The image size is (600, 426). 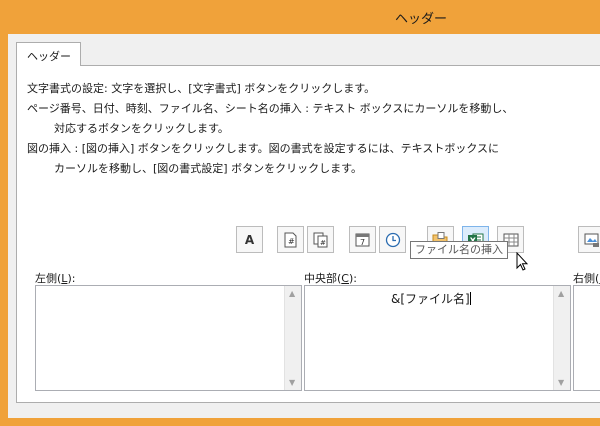 What do you see at coordinates (586, 338) in the screenshot?
I see `right-section-textbox` at bounding box center [586, 338].